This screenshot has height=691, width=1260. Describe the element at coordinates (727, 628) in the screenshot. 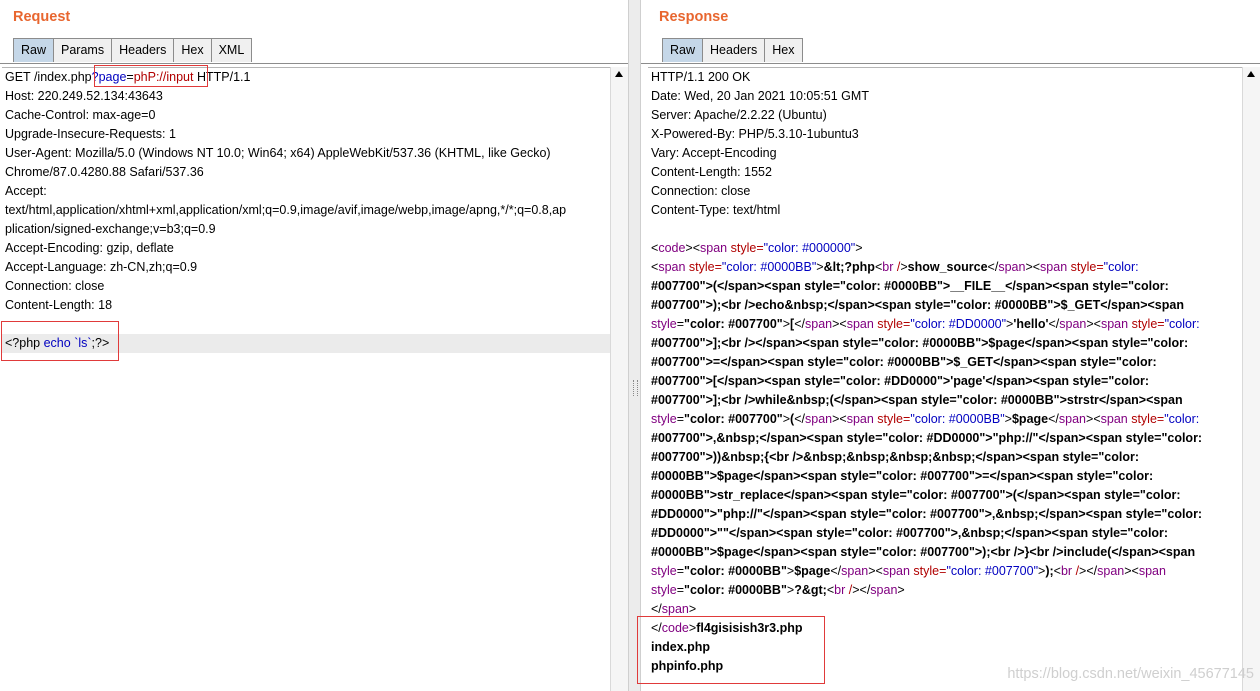

I see `response-output-line: </code>fl4gisisish3r3.php` at that location.